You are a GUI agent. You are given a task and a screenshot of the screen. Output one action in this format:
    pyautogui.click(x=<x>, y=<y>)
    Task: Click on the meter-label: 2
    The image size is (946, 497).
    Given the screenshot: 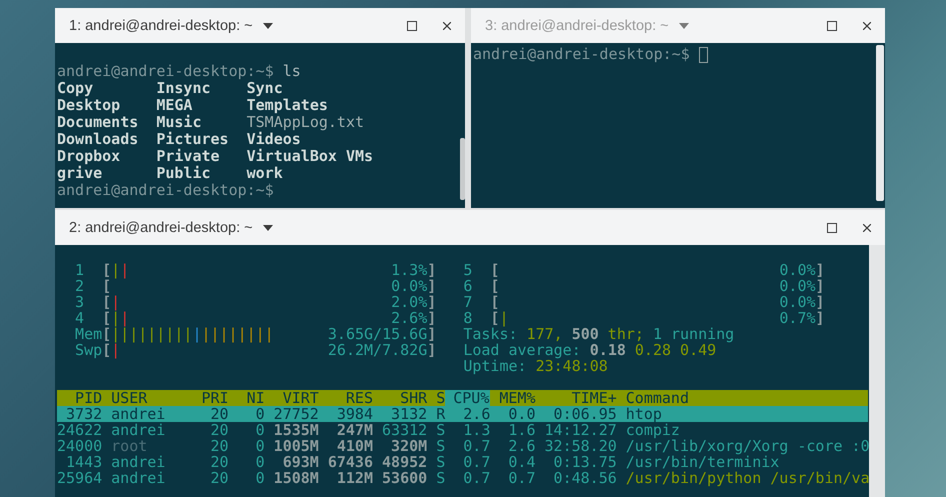 What is the action you would take?
    pyautogui.click(x=80, y=286)
    